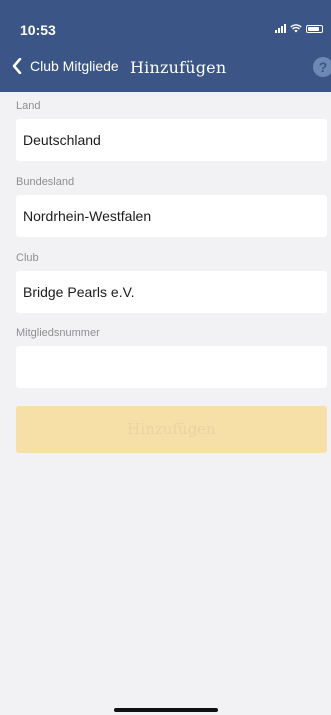 The width and height of the screenshot is (331, 715). Describe the element at coordinates (74, 66) in the screenshot. I see `back-button-label: Club Mitgliede` at that location.